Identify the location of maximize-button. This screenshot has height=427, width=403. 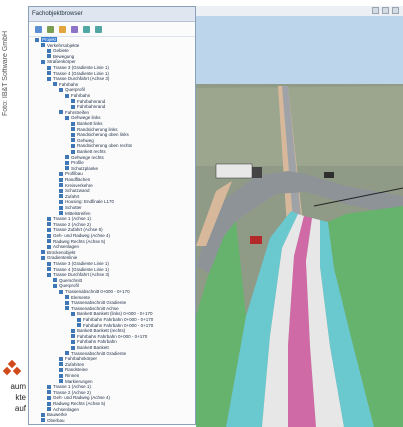
(385, 10).